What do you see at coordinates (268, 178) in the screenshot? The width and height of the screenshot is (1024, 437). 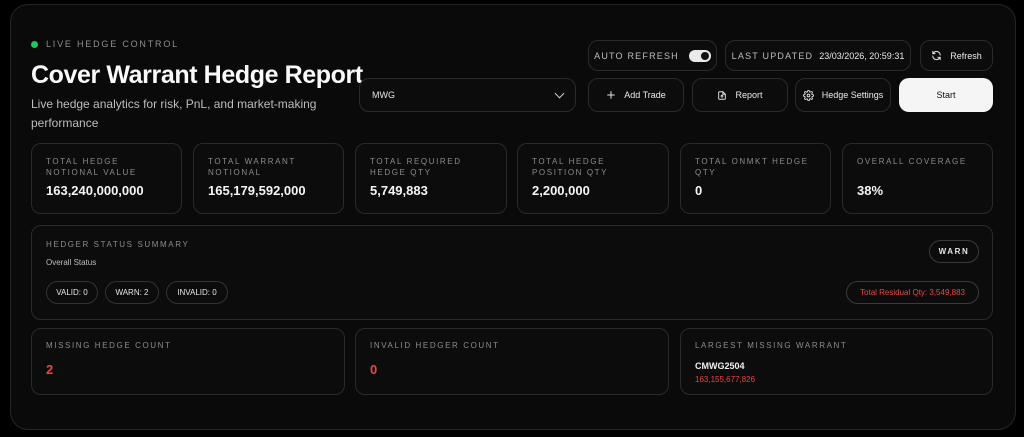 I see `kpi-total-warrant-notional: TOTAL WARRANT NOTIONAL 165,179,592,000` at bounding box center [268, 178].